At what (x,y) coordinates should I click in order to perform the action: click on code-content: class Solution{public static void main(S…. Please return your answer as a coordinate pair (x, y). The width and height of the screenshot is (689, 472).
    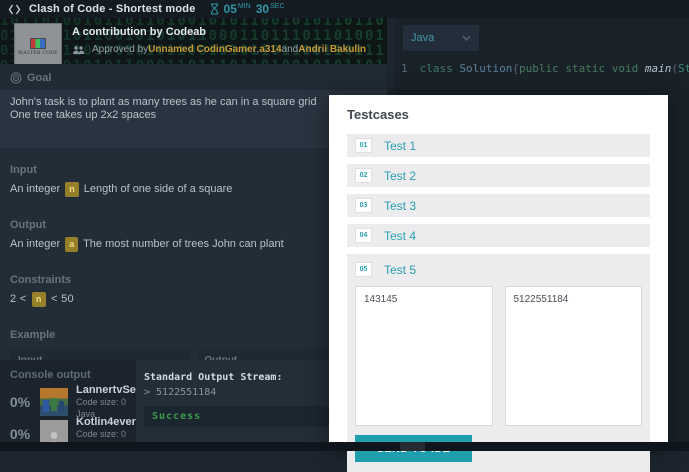
    Looking at the image, I should click on (554, 68).